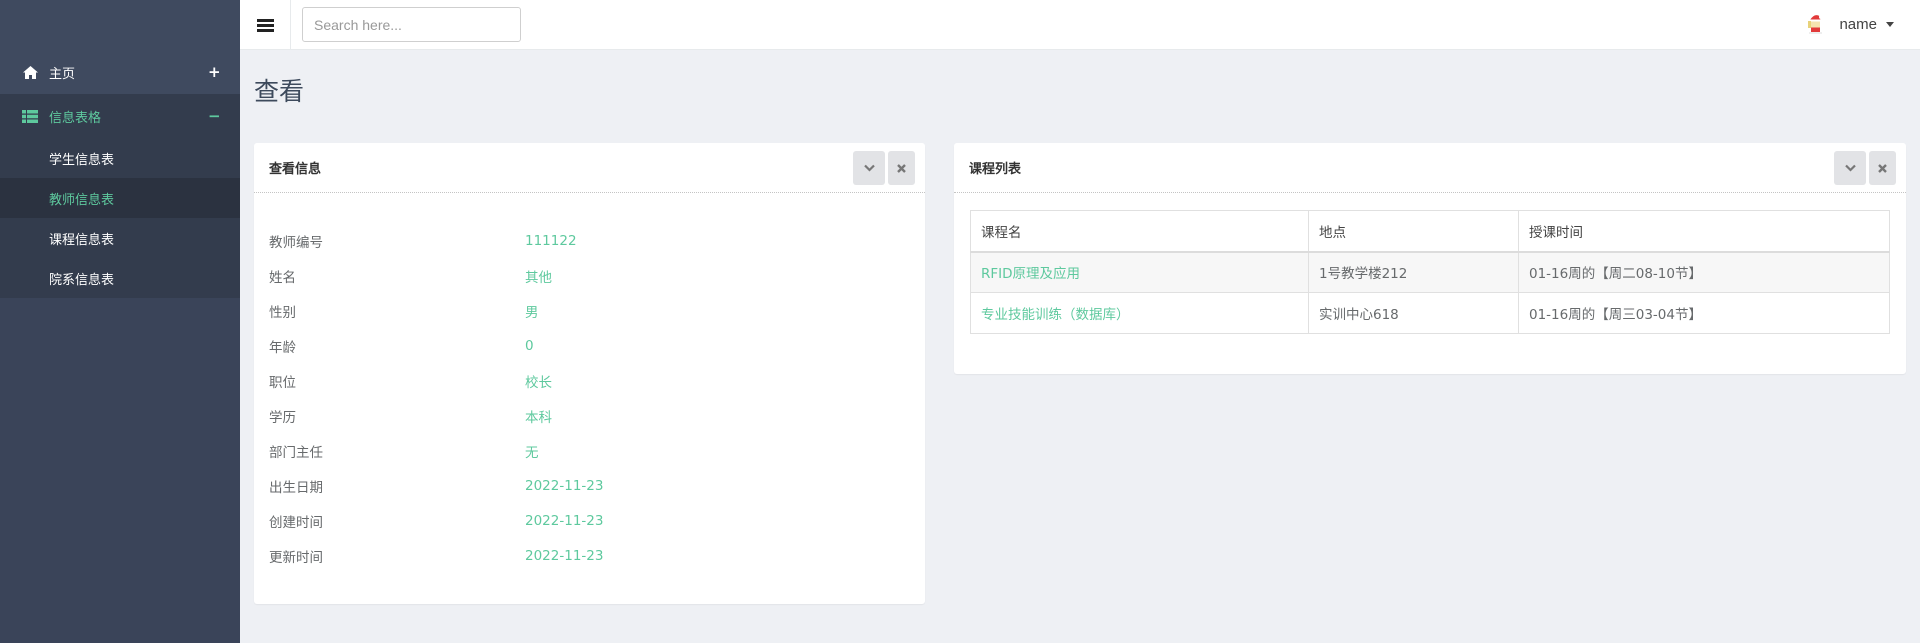  What do you see at coordinates (1858, 24) in the screenshot?
I see `user-name: name` at bounding box center [1858, 24].